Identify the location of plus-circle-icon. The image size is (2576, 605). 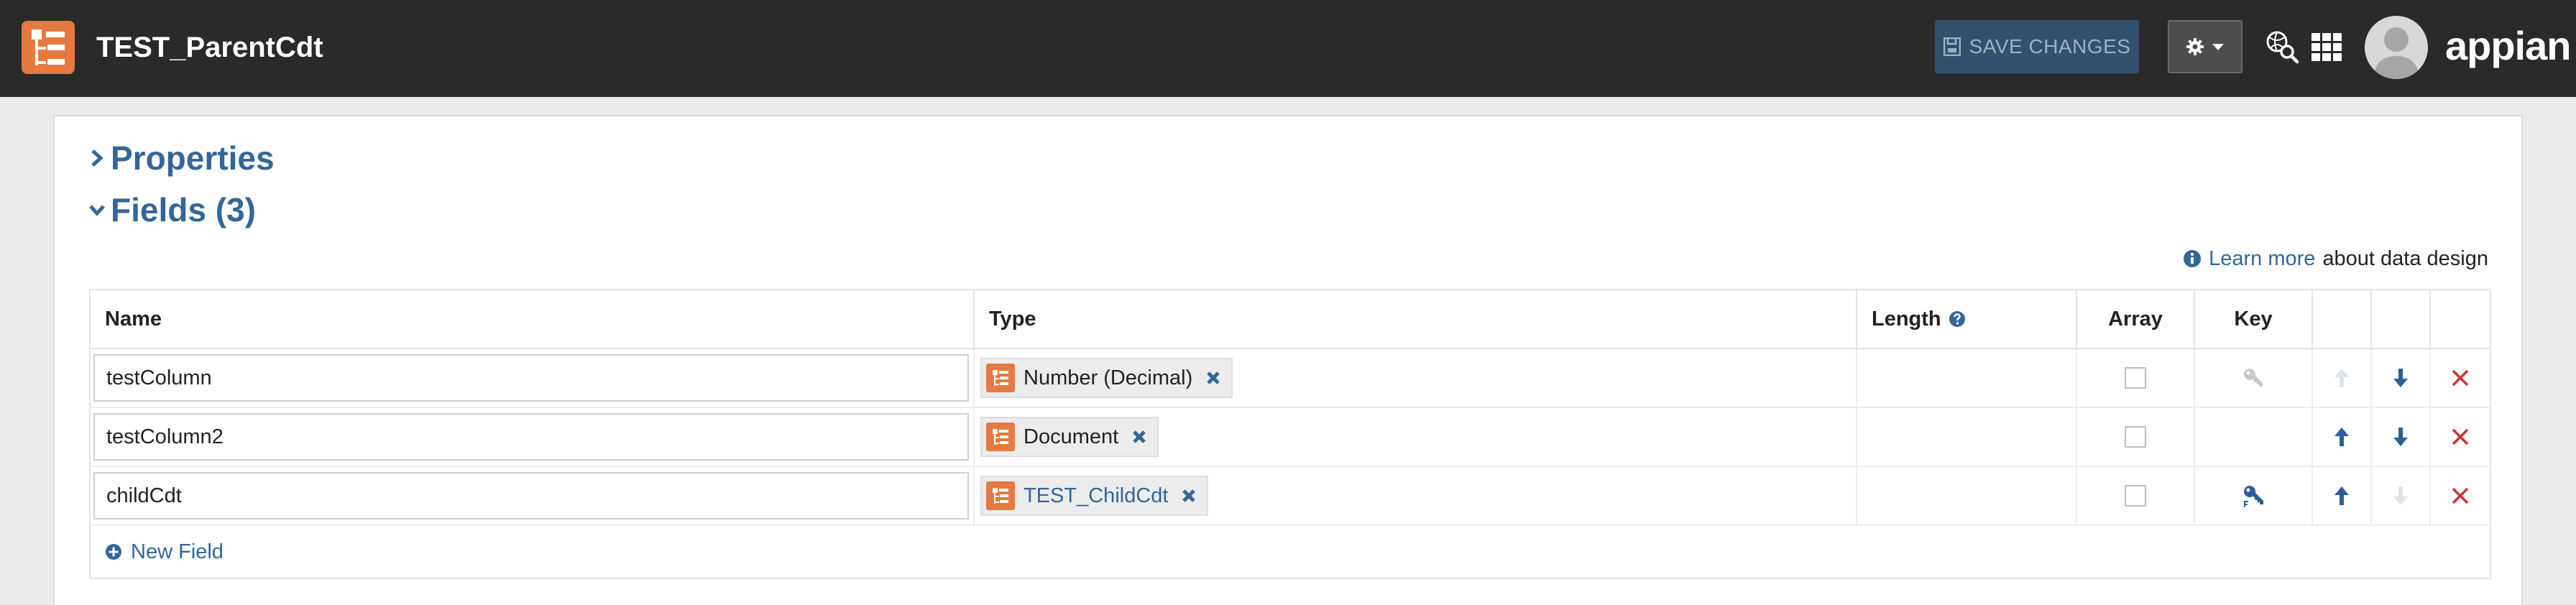
(113, 552).